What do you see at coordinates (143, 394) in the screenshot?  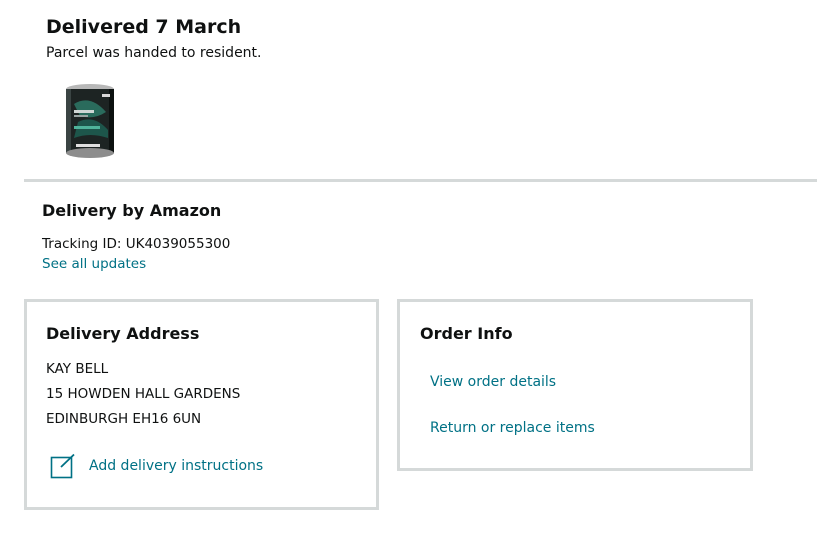 I see `address-street: 15 HOWDEN HALL GARDENS` at bounding box center [143, 394].